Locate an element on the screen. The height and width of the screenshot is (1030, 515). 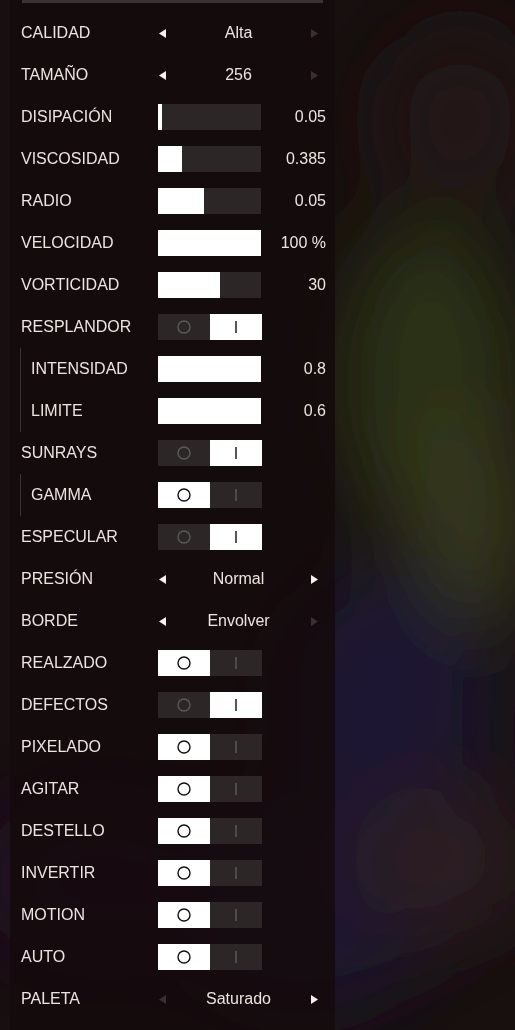
setting-label: LIMITE is located at coordinates (57, 411).